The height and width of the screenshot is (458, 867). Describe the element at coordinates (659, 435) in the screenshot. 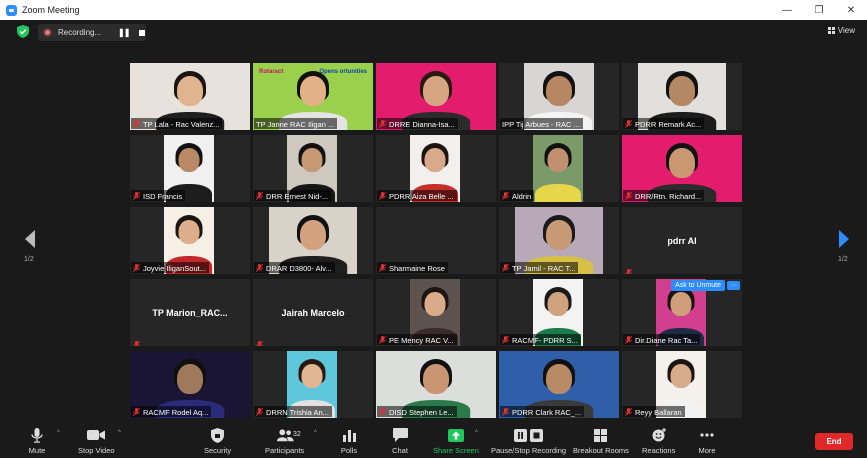

I see `reactions-smiley-icon` at that location.